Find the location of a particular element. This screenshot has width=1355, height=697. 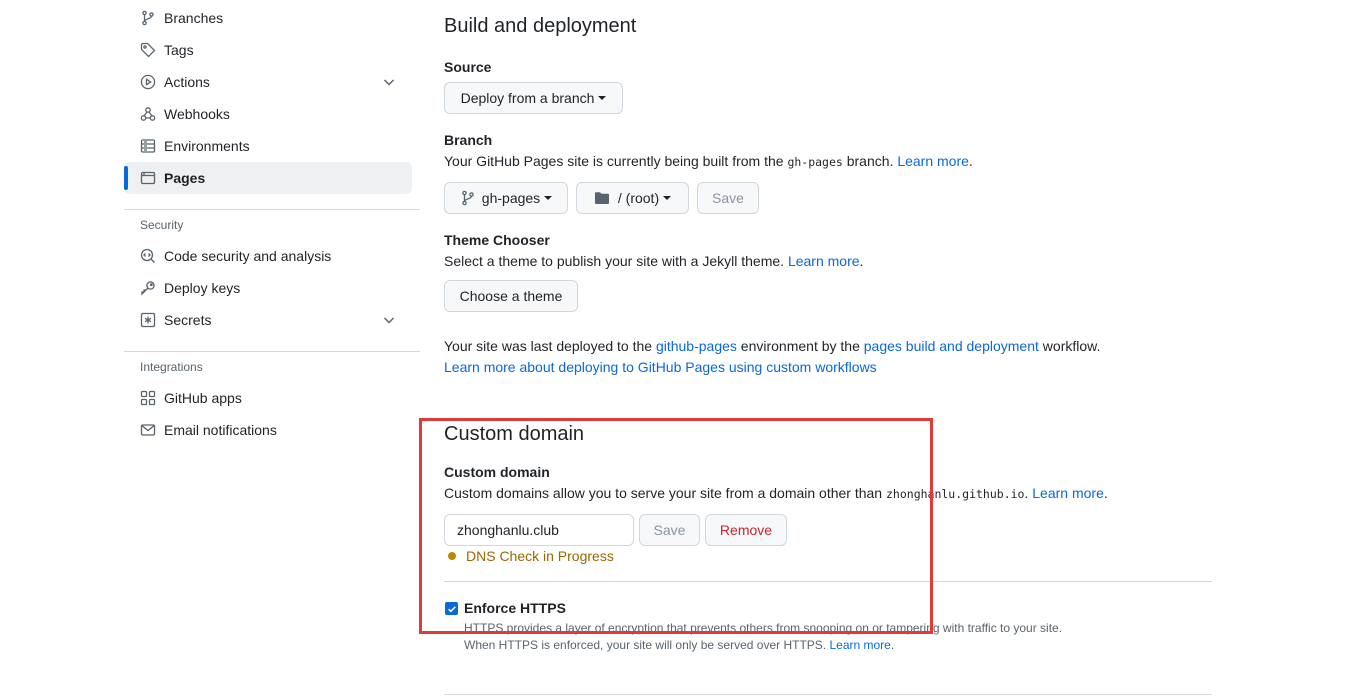

dns-check-status-text: DNS Check in Progress is located at coordinates (540, 556).